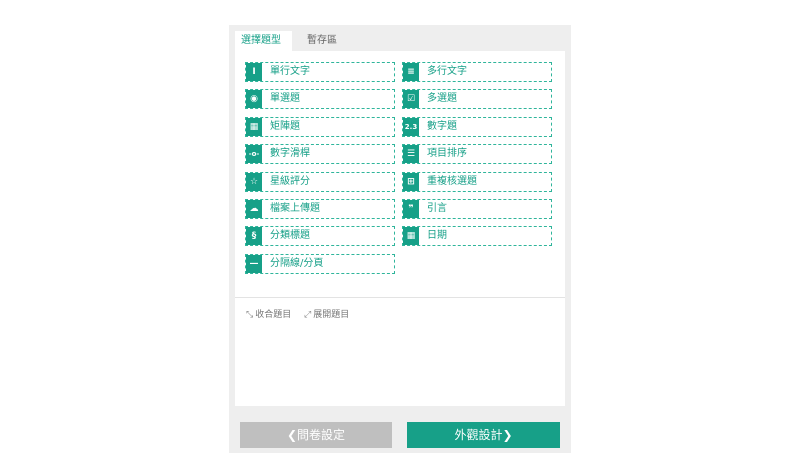 This screenshot has height=475, width=800. I want to click on question-type-label: 引言, so click(437, 208).